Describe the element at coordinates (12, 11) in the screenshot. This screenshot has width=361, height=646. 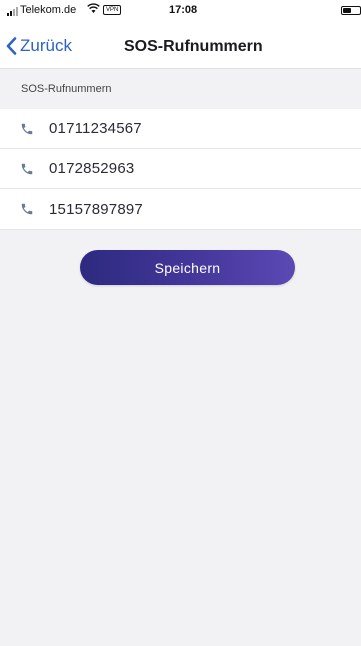
I see `signal-icon` at that location.